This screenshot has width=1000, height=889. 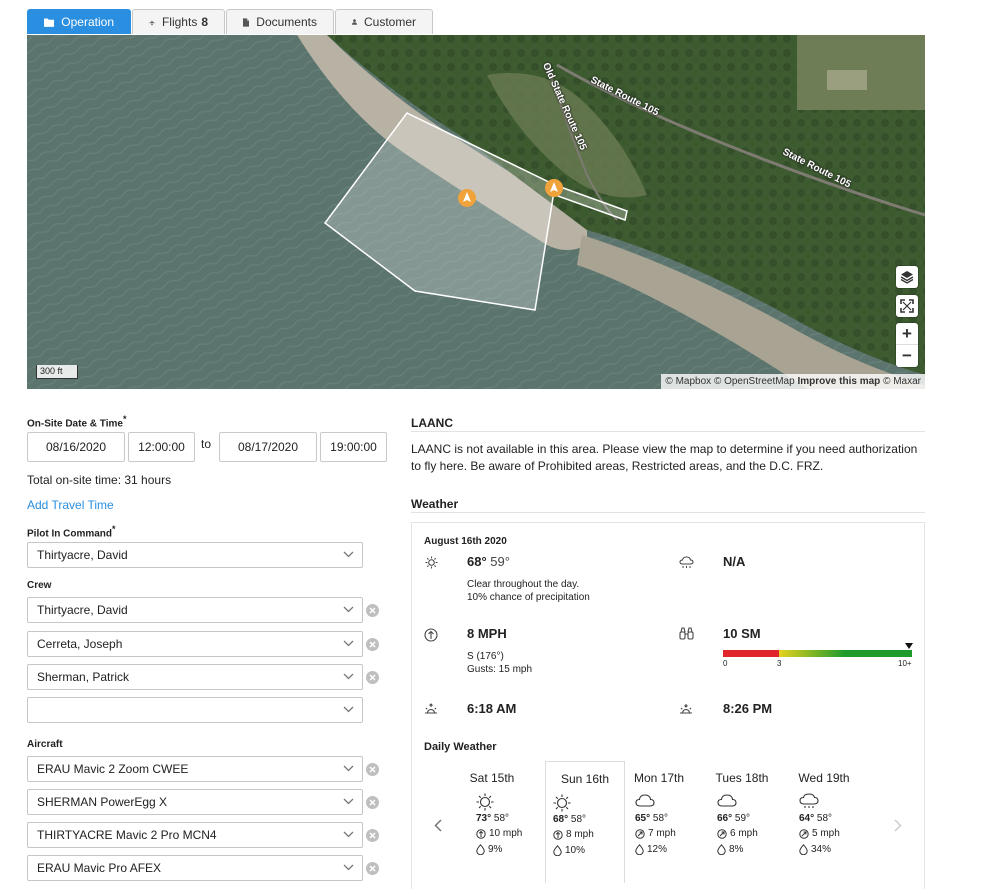 What do you see at coordinates (651, 849) in the screenshot?
I see `day-precip: 12%` at bounding box center [651, 849].